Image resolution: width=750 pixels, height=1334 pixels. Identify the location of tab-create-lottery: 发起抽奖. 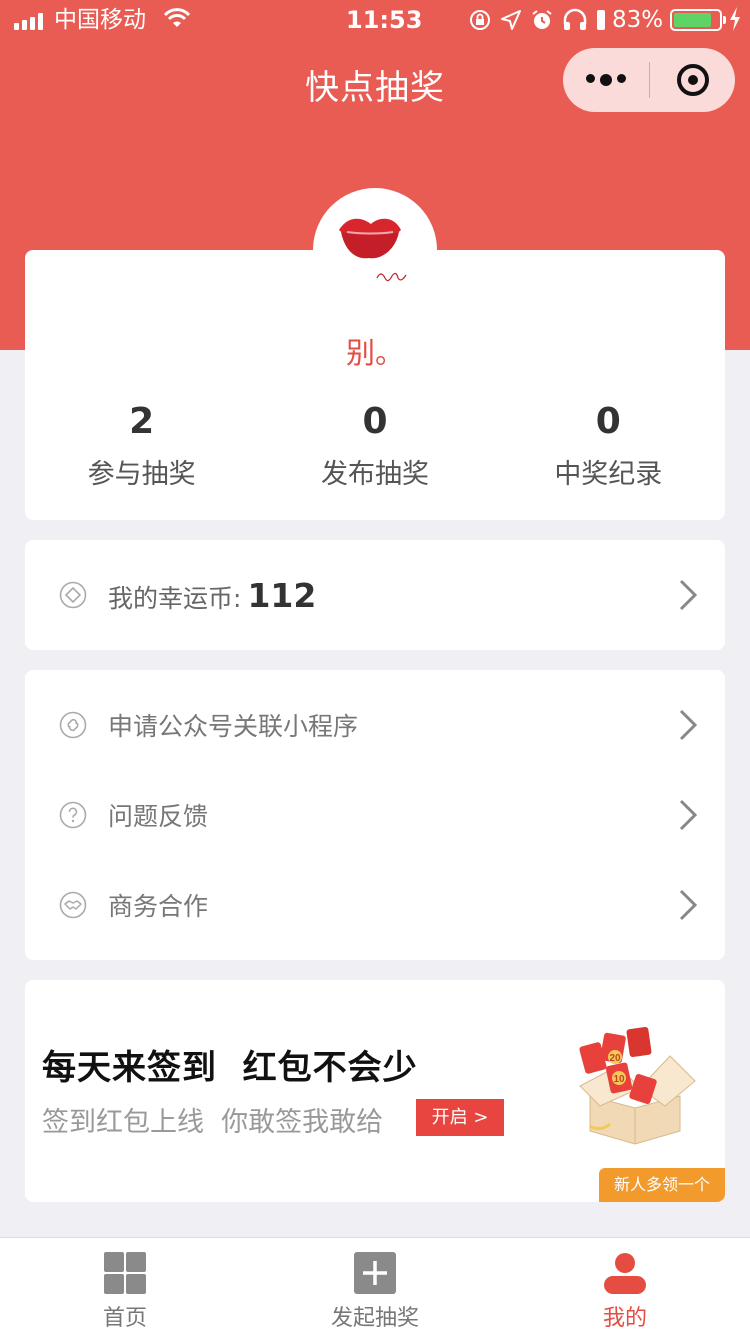
(375, 1286).